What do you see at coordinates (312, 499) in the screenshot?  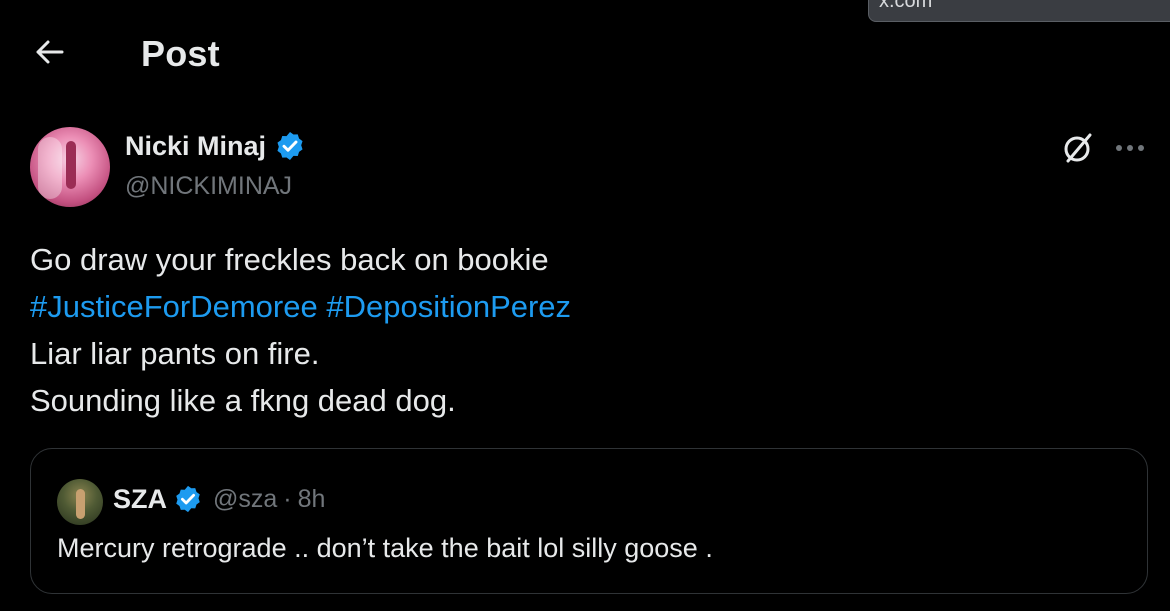 I see `quote-timestamp: 8h` at bounding box center [312, 499].